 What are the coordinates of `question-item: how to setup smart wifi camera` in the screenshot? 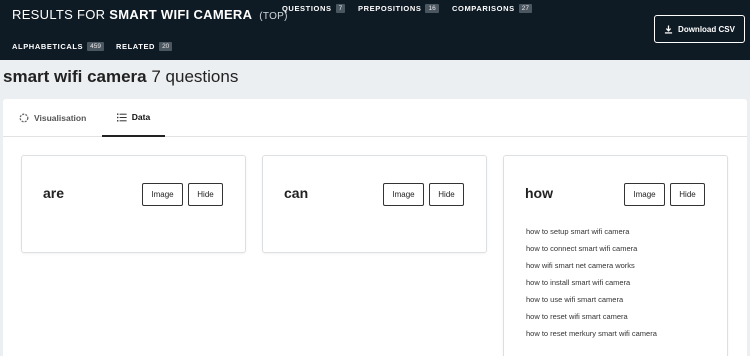 It's located at (591, 235).